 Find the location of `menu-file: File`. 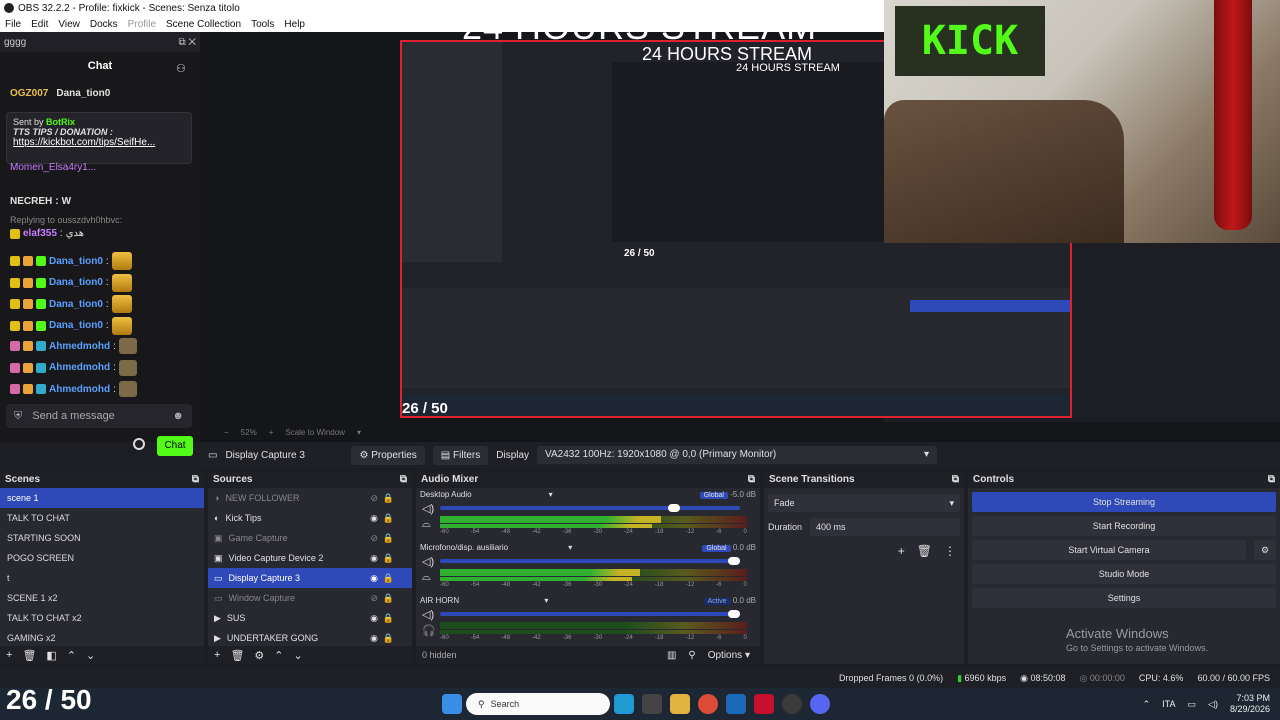

menu-file: File is located at coordinates (13, 24).